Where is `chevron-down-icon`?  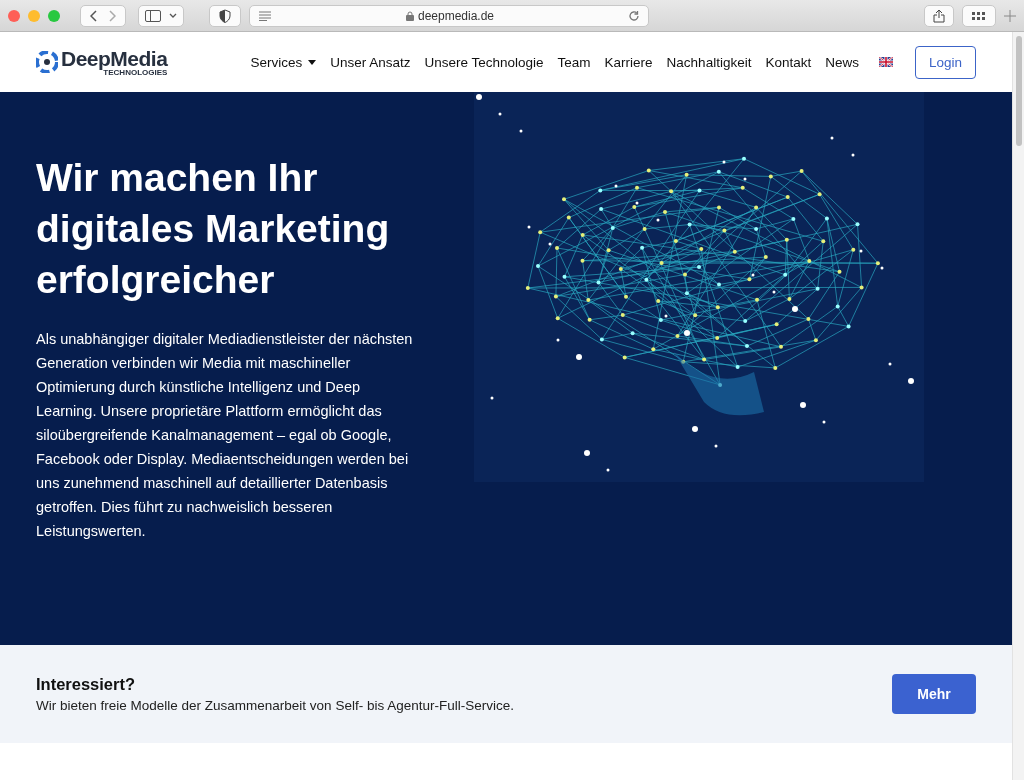
chevron-down-icon is located at coordinates (173, 15).